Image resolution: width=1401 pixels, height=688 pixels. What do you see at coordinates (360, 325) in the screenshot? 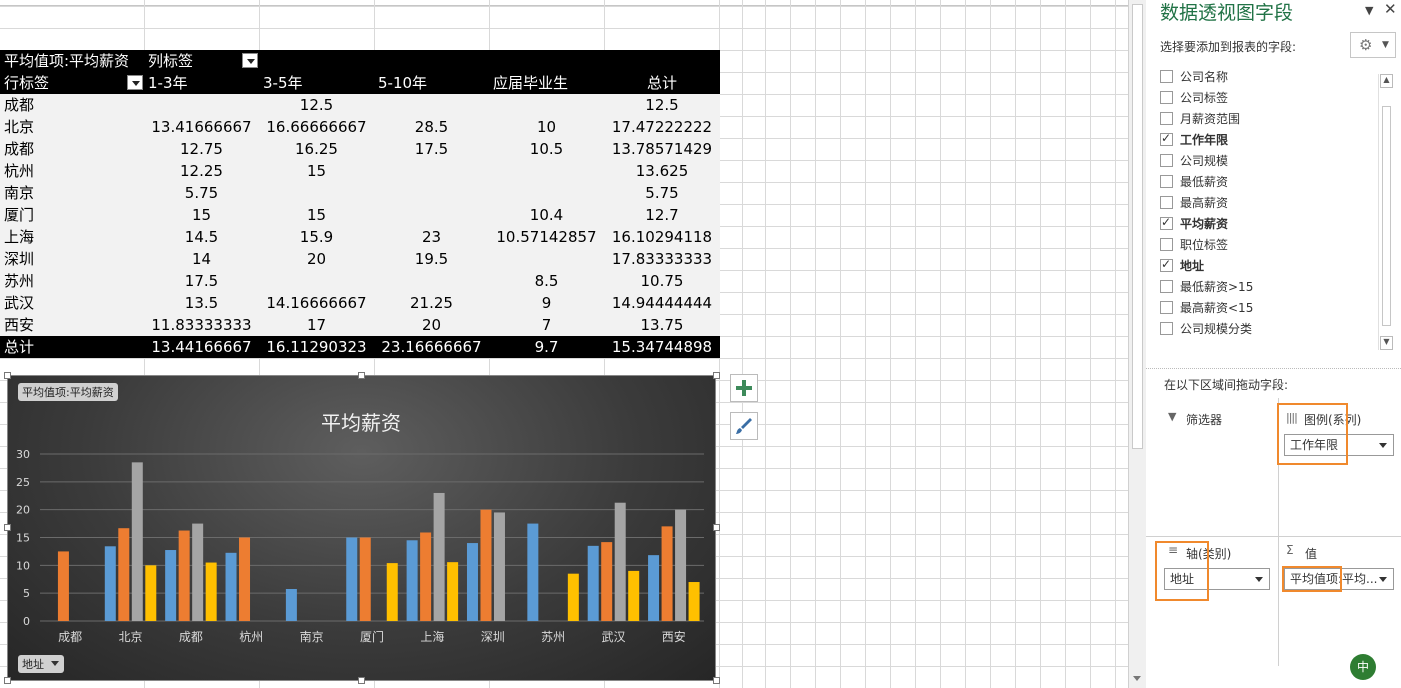
I see `pivot-row: 西安 11.83333333 17 20 7 13.75` at bounding box center [360, 325].